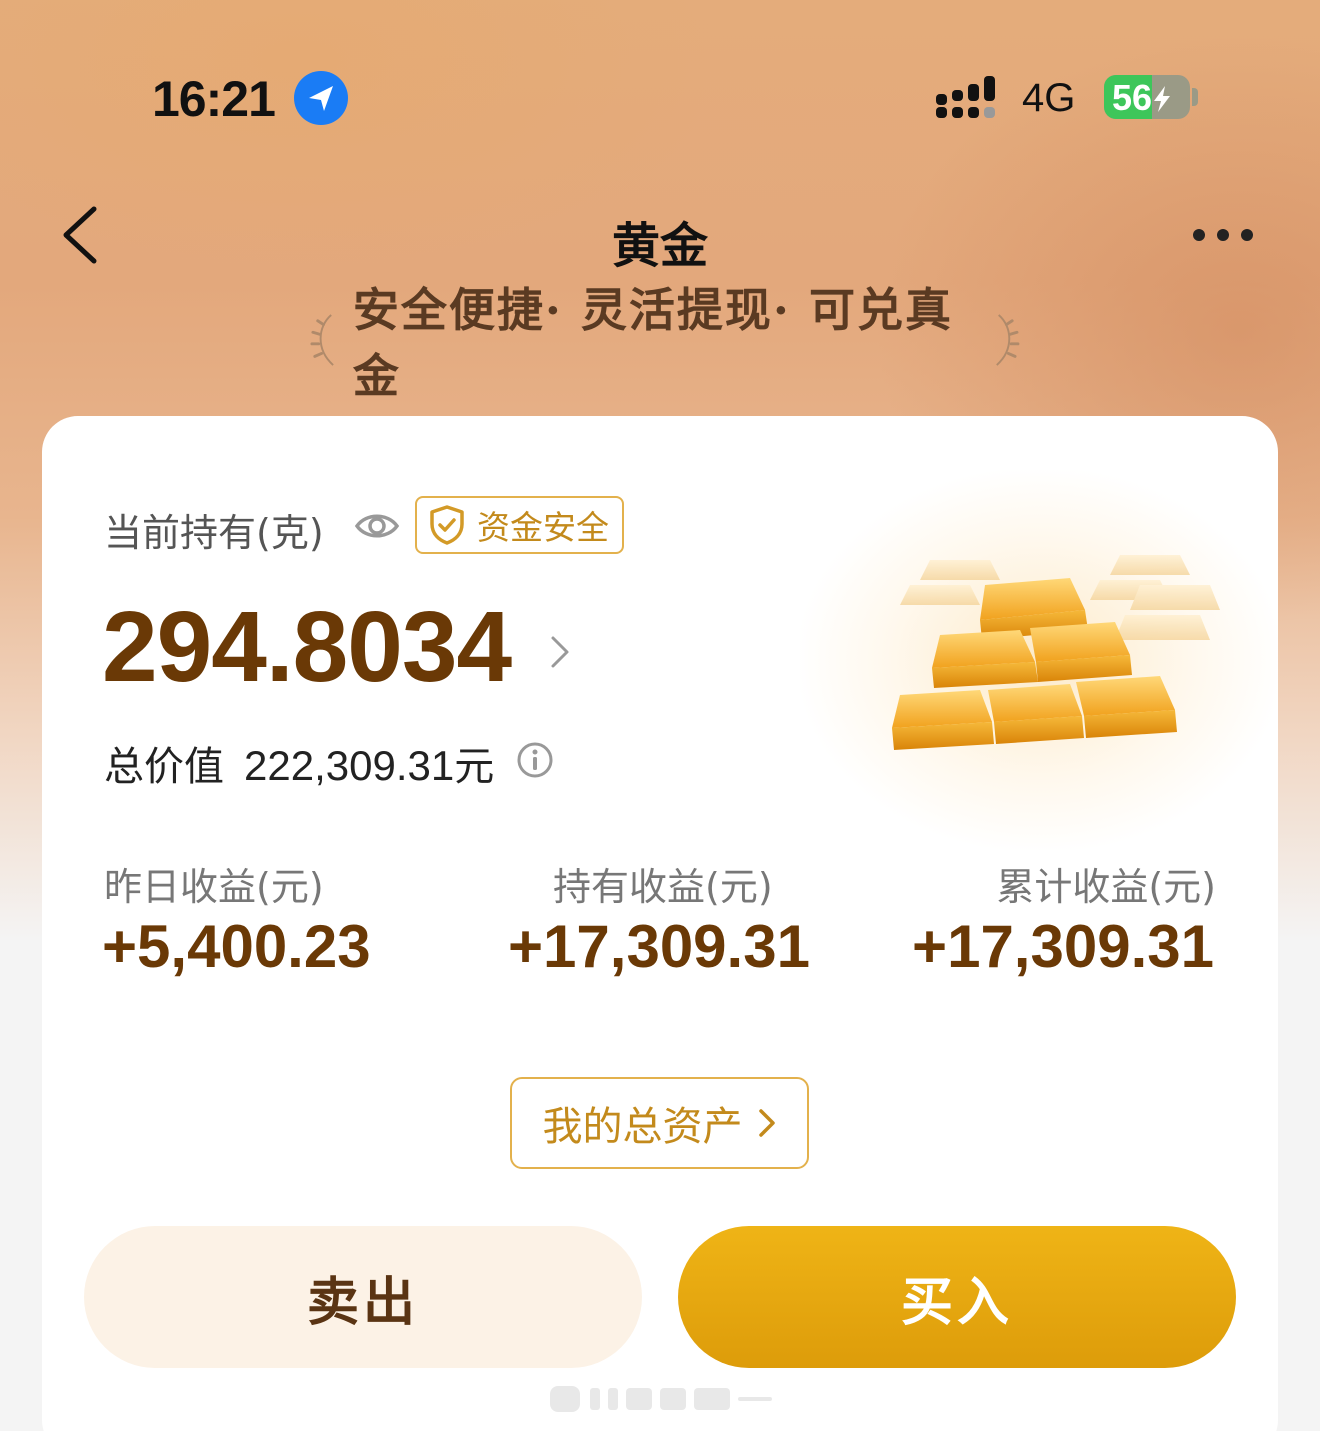 Image resolution: width=1320 pixels, height=1431 pixels. What do you see at coordinates (1132, 97) in the screenshot?
I see `battery-value: 56` at bounding box center [1132, 97].